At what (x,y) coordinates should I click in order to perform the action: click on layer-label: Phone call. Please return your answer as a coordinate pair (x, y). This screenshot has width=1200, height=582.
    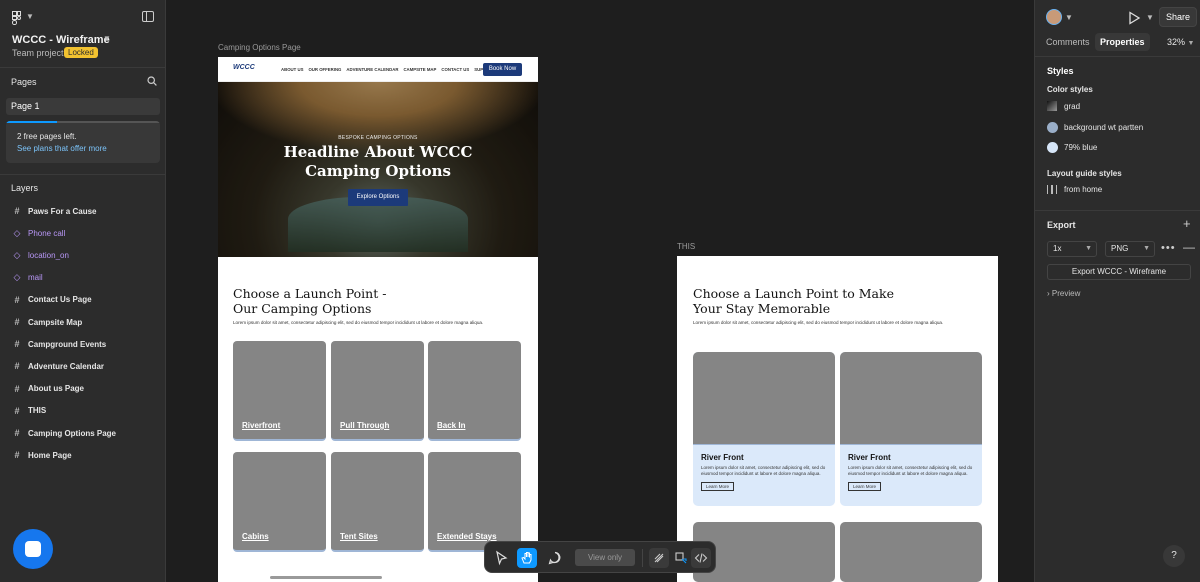
    Looking at the image, I should click on (47, 233).